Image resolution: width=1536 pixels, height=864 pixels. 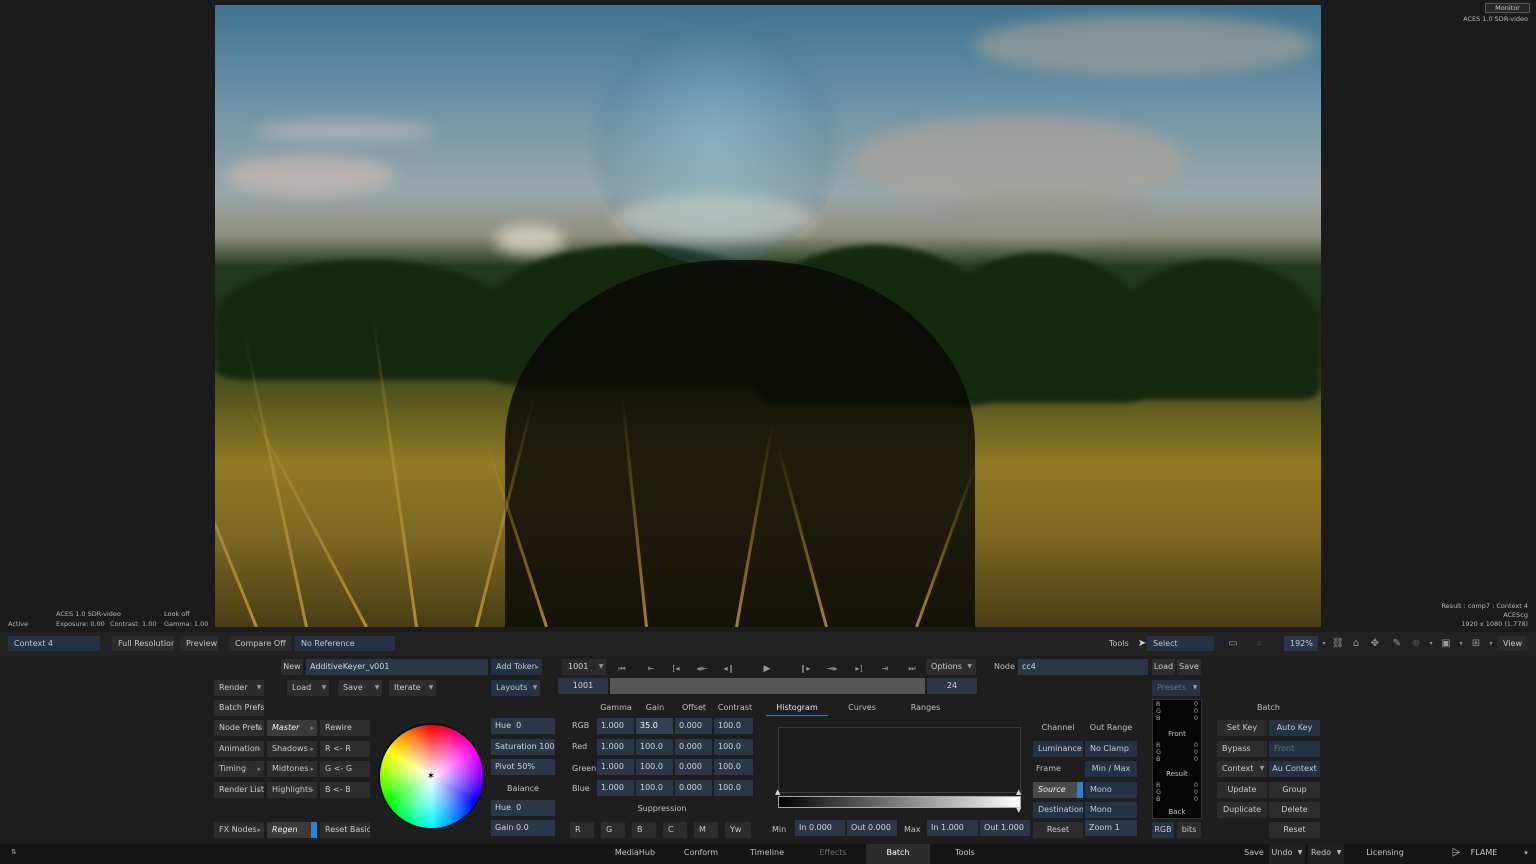 What do you see at coordinates (54, 643) in the screenshot?
I see `context-selector: Context 4` at bounding box center [54, 643].